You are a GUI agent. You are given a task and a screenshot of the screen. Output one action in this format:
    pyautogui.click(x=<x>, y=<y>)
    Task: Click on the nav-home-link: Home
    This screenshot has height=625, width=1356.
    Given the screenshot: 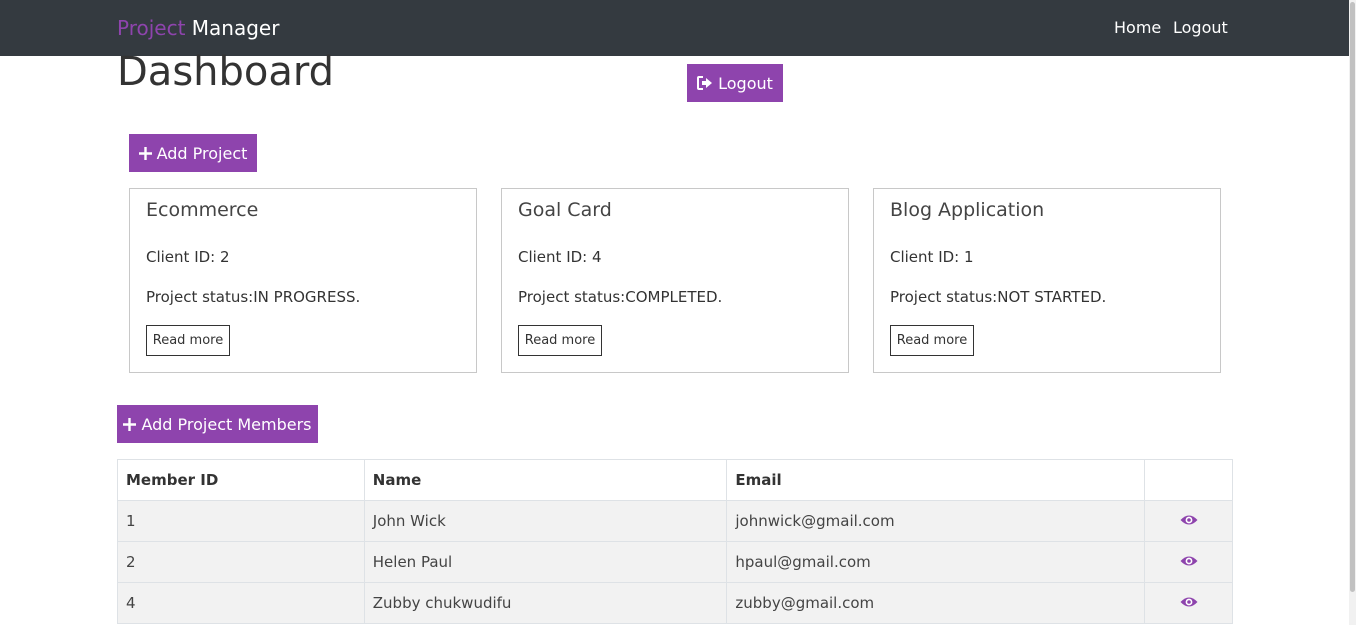 What is the action you would take?
    pyautogui.click(x=1137, y=28)
    